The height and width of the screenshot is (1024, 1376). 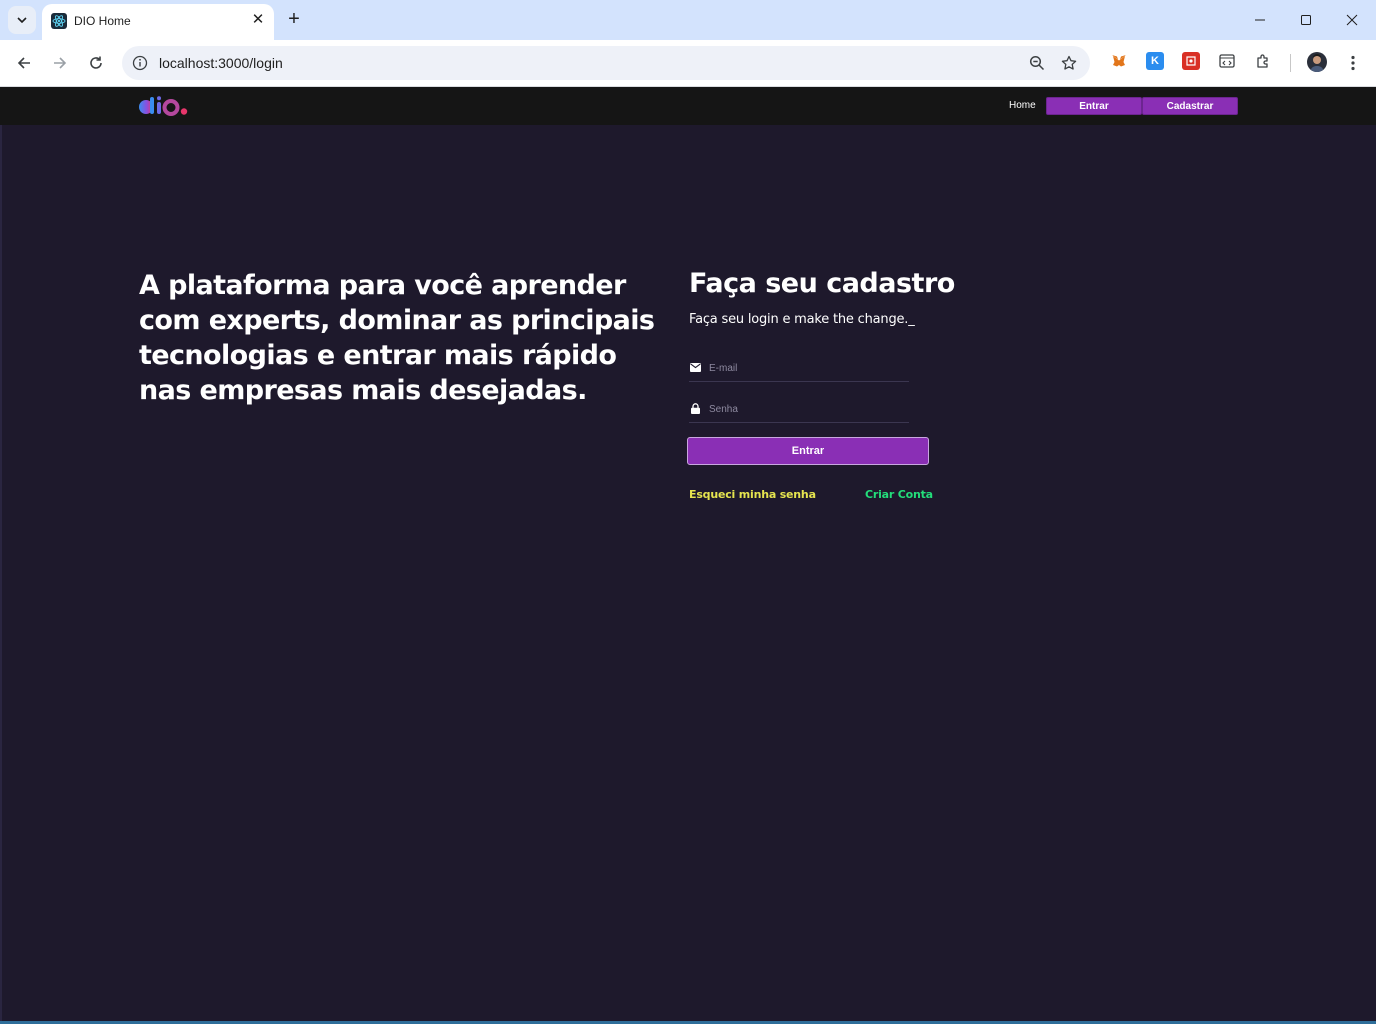 I want to click on create-account-link: Criar Conta, so click(x=899, y=494).